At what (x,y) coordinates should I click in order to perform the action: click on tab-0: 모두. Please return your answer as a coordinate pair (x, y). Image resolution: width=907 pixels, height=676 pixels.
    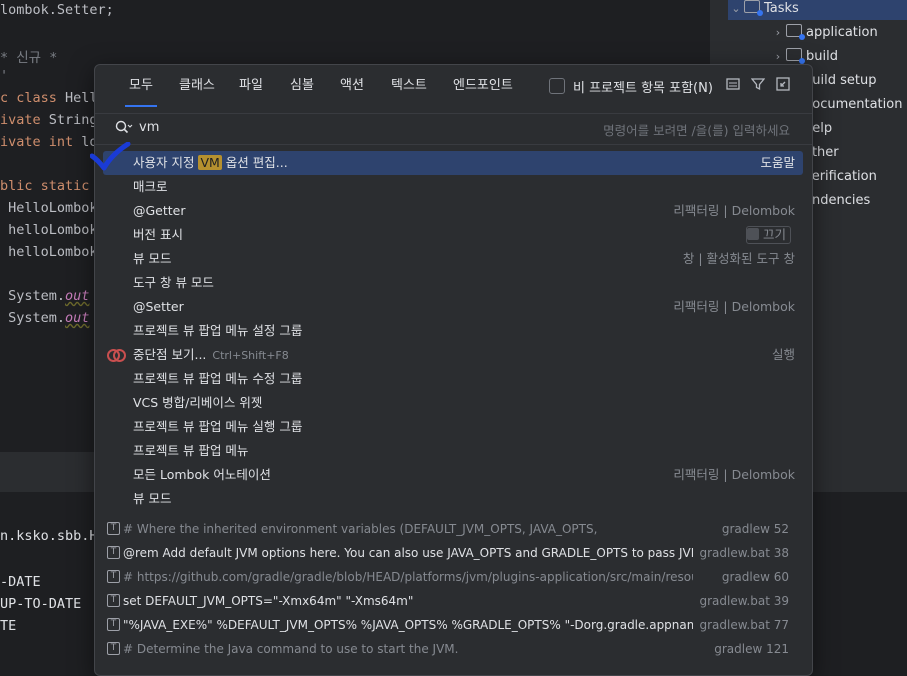
    Looking at the image, I should click on (141, 86).